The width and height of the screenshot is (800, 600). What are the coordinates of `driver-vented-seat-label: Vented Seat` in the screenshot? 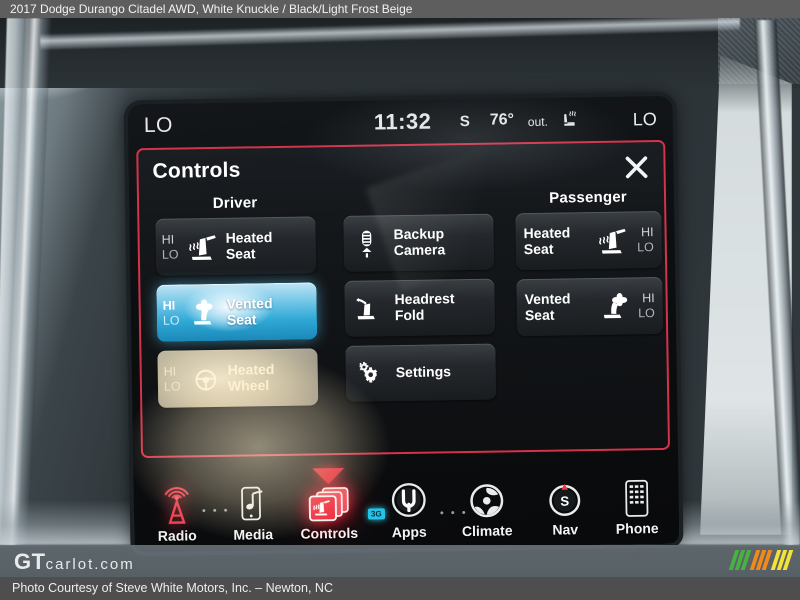 It's located at (271, 311).